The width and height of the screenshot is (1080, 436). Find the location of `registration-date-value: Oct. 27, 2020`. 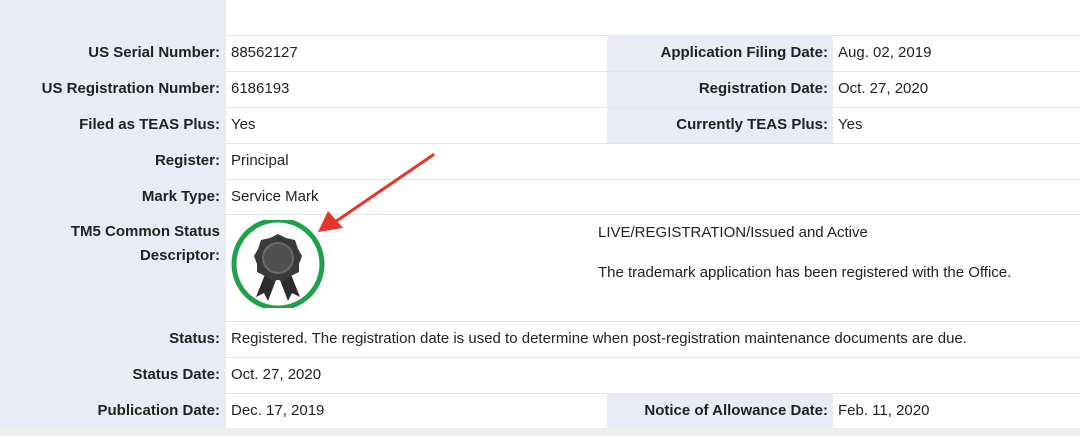

registration-date-value: Oct. 27, 2020 is located at coordinates (883, 88).